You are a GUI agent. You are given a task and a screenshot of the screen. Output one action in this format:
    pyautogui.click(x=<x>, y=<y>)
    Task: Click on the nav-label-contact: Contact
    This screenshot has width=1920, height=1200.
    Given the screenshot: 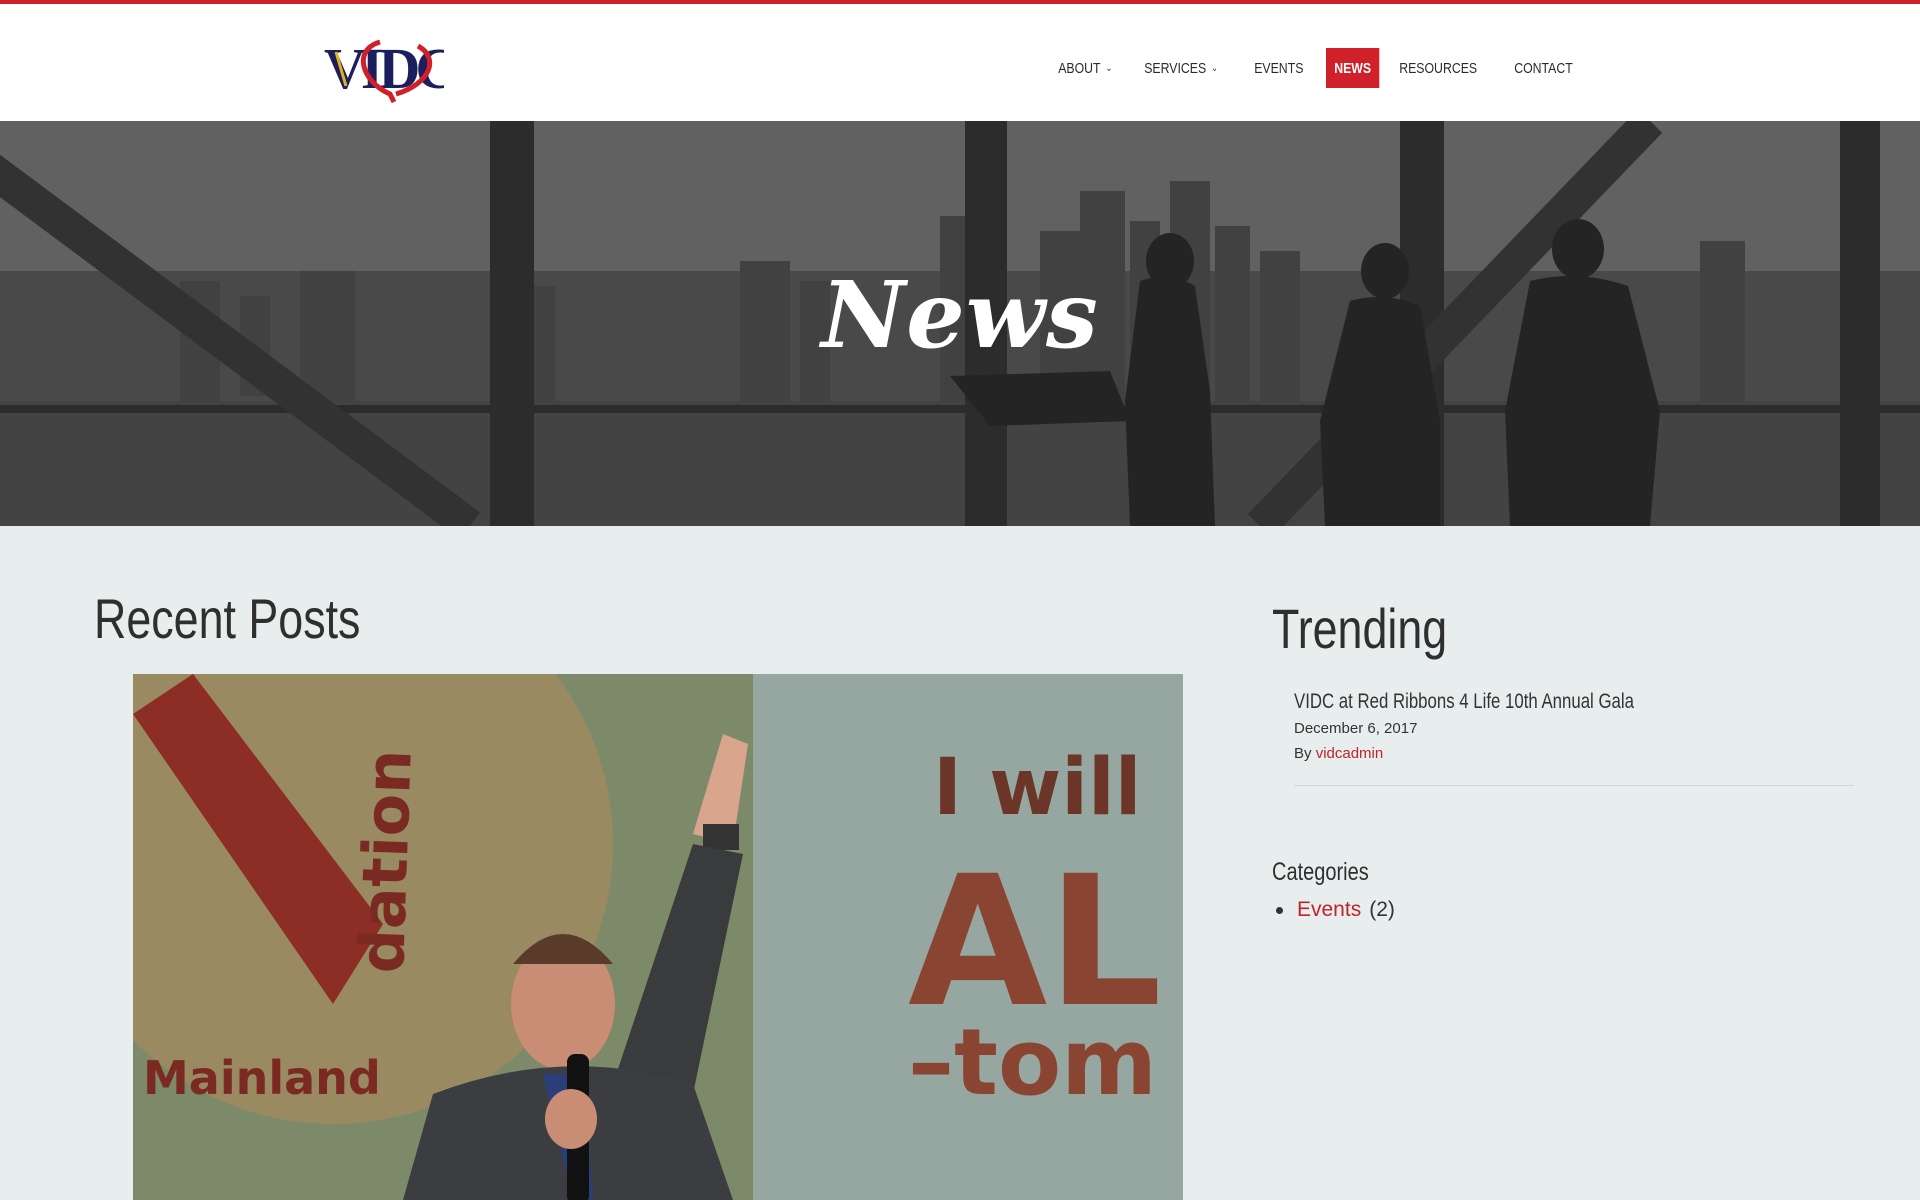 What is the action you would take?
    pyautogui.click(x=1543, y=68)
    